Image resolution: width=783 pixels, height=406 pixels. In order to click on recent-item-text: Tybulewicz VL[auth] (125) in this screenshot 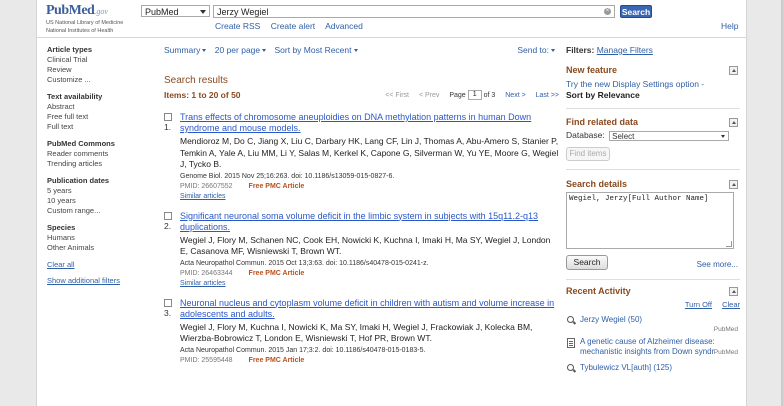, I will do `click(626, 367)`.